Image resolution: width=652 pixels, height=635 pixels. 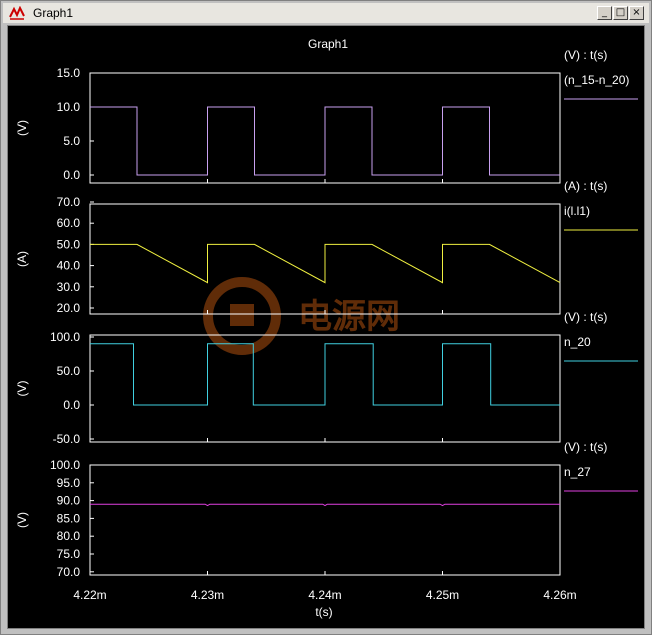 I want to click on x-tick-label: 4.23m, so click(x=207, y=595).